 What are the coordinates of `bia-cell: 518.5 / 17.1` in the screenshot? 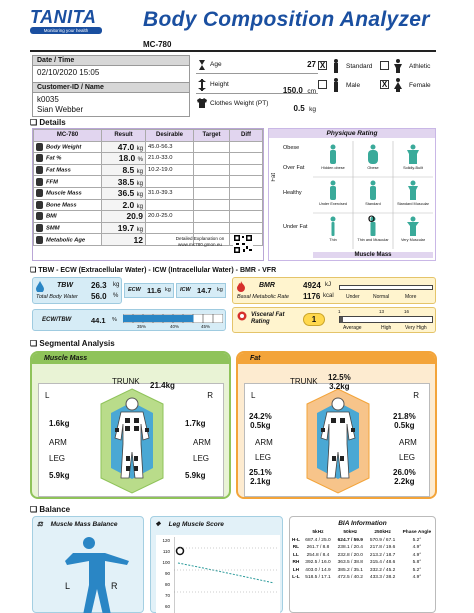 It's located at (318, 578).